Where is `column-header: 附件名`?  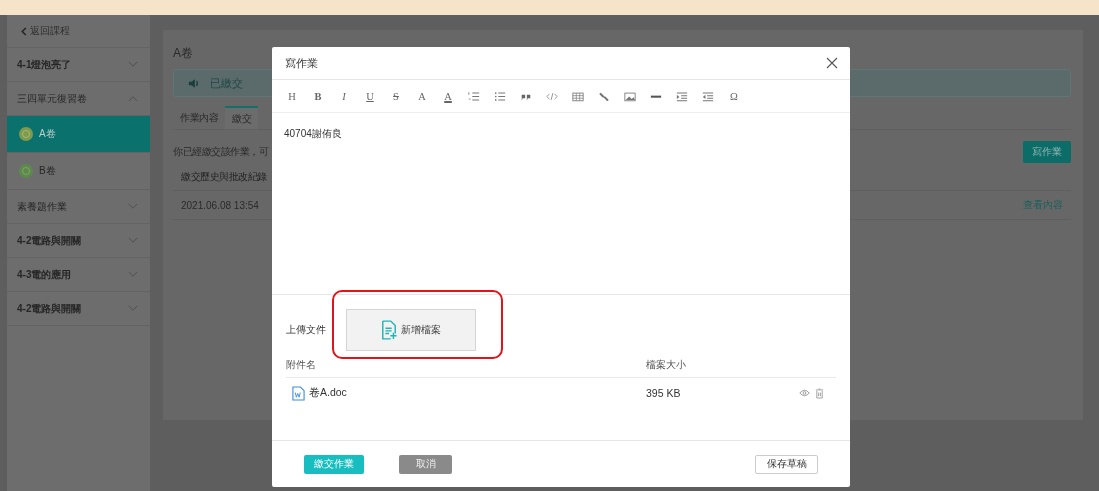 column-header: 附件名 is located at coordinates (466, 368).